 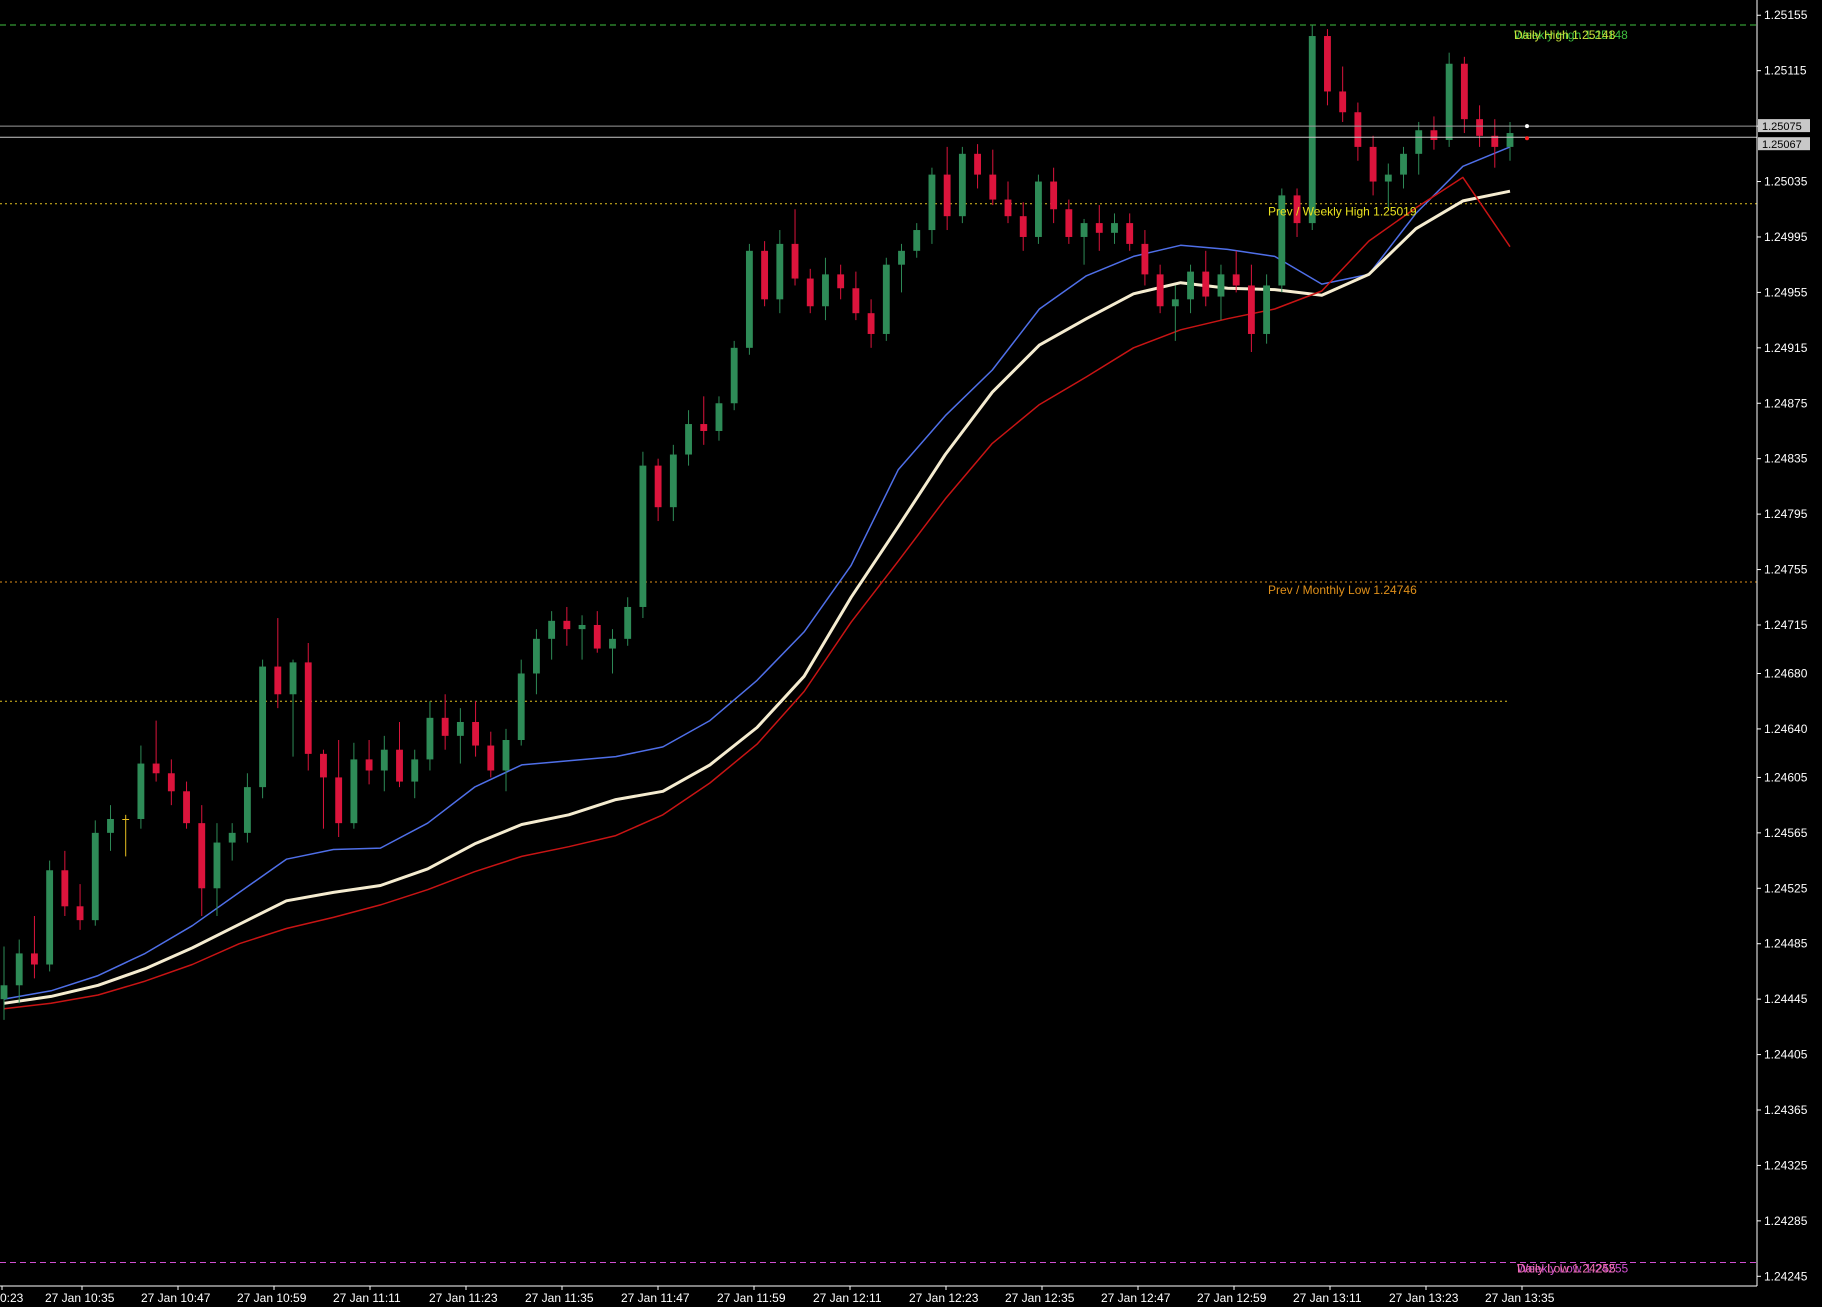 I want to click on x-tick-label: 27 Jan 12:47, so click(x=1136, y=1298).